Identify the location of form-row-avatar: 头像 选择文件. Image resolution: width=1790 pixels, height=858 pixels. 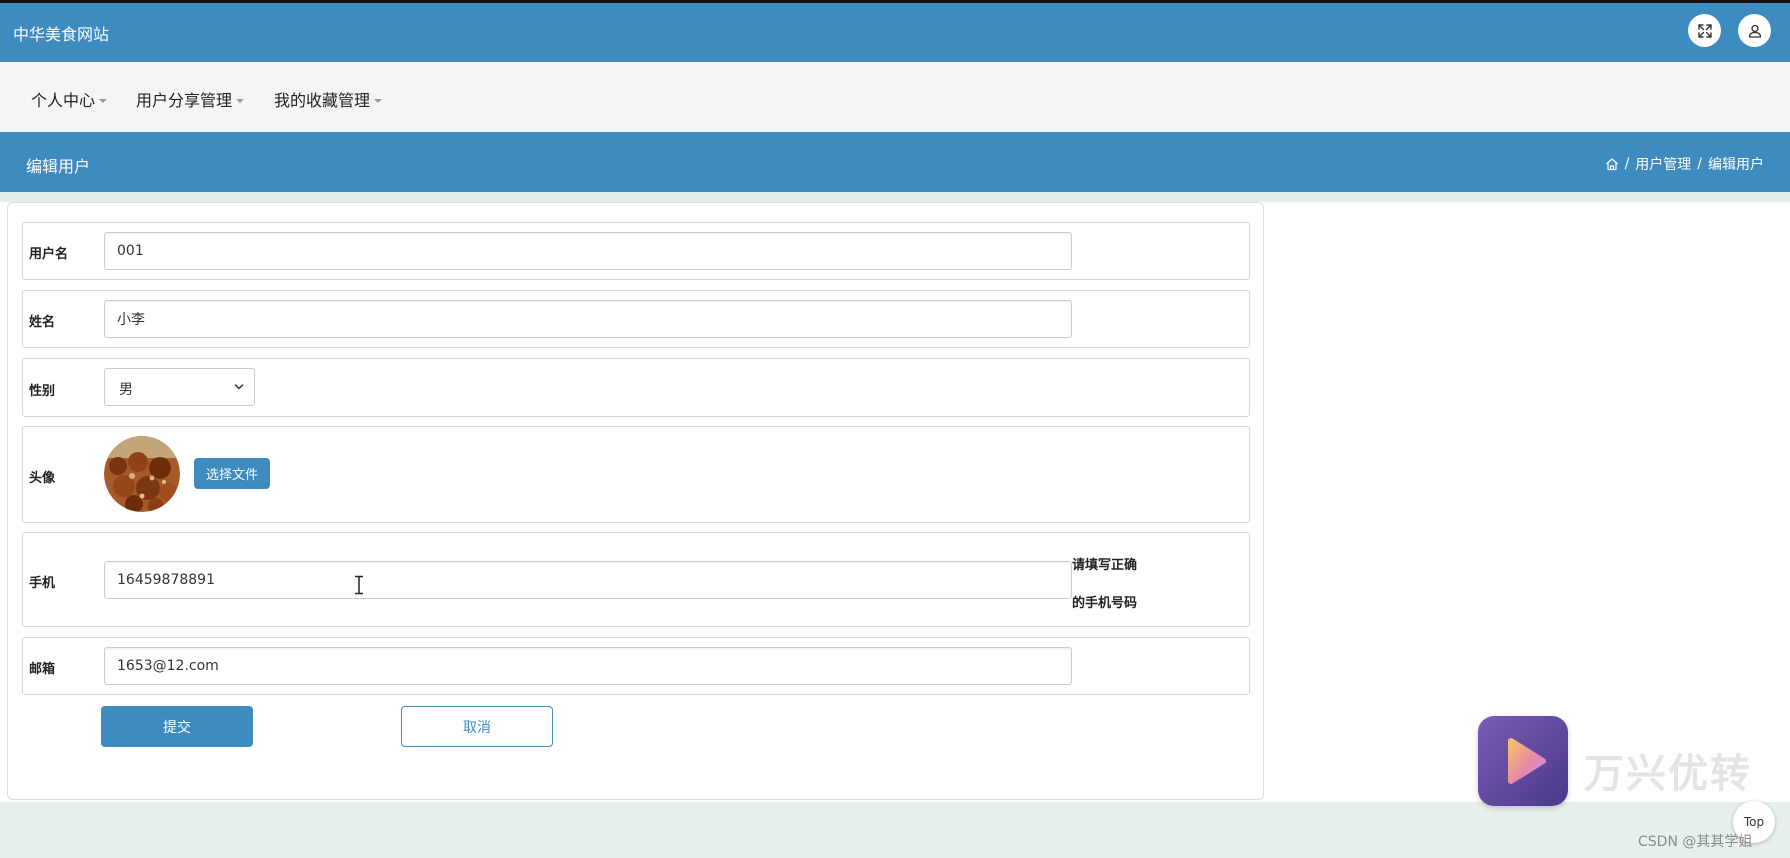
(636, 474).